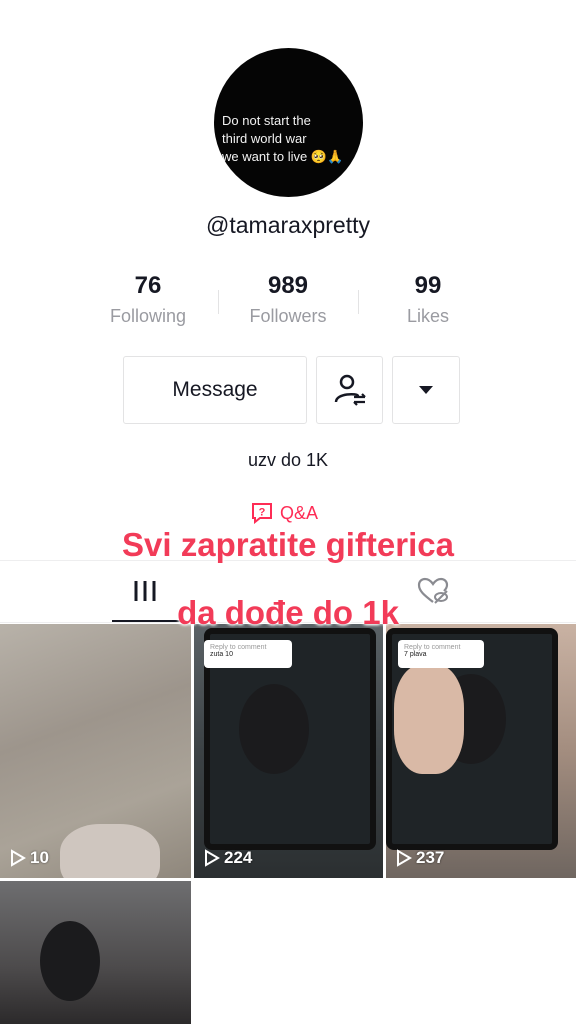  I want to click on view-count-value: 224, so click(238, 857).